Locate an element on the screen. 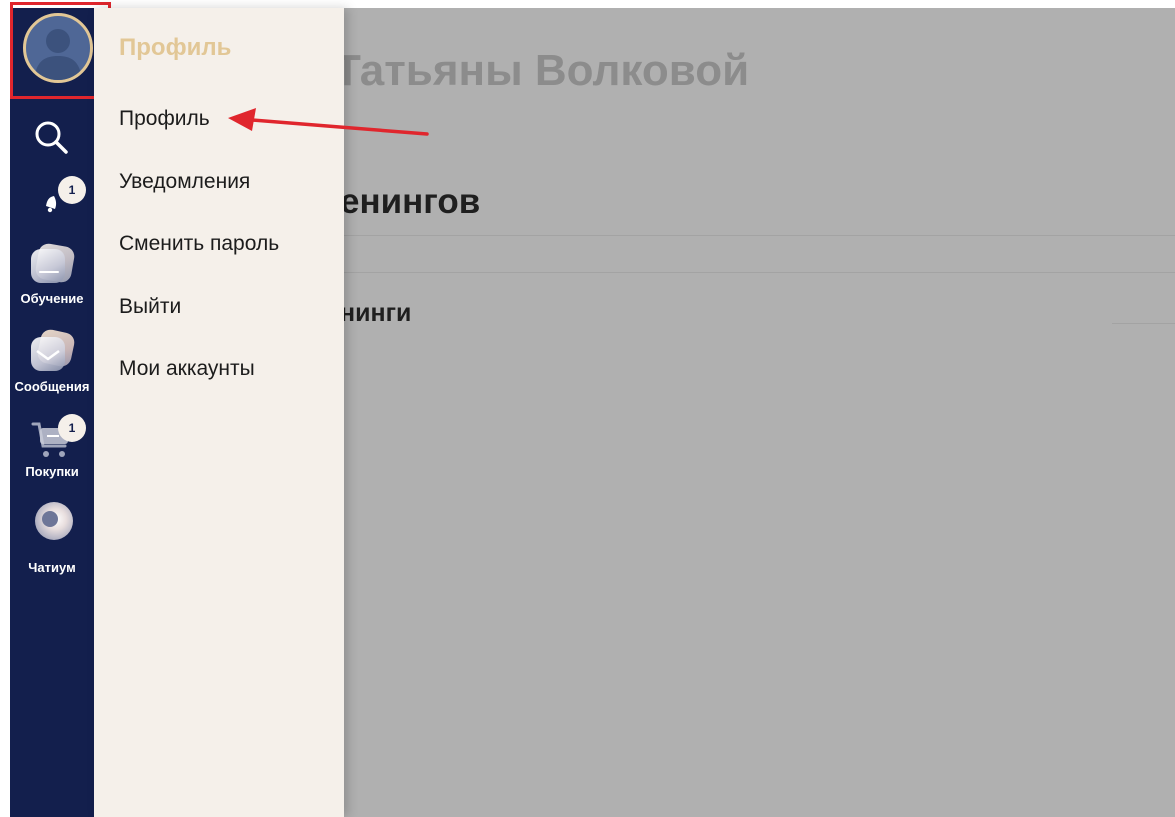  user-silhouette-icon is located at coordinates (58, 54).